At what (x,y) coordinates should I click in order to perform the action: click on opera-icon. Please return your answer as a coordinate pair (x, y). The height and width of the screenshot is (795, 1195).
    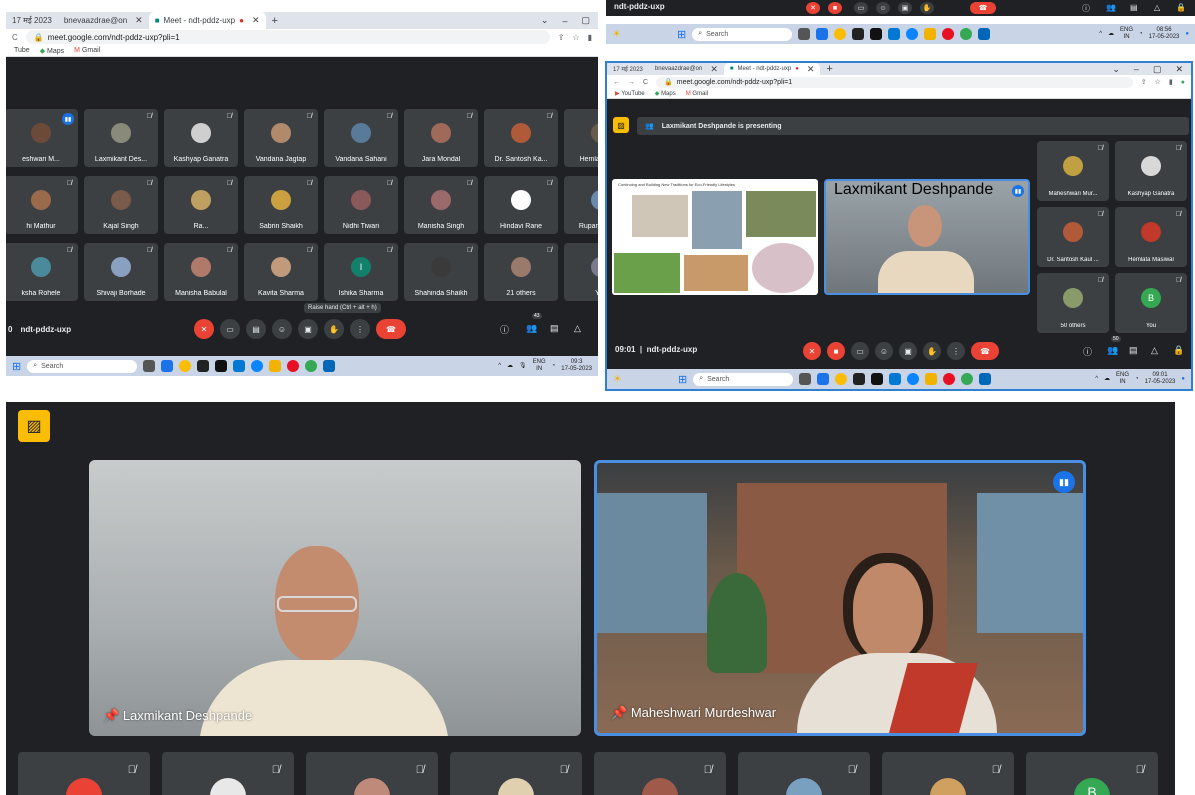
    Looking at the image, I should click on (949, 379).